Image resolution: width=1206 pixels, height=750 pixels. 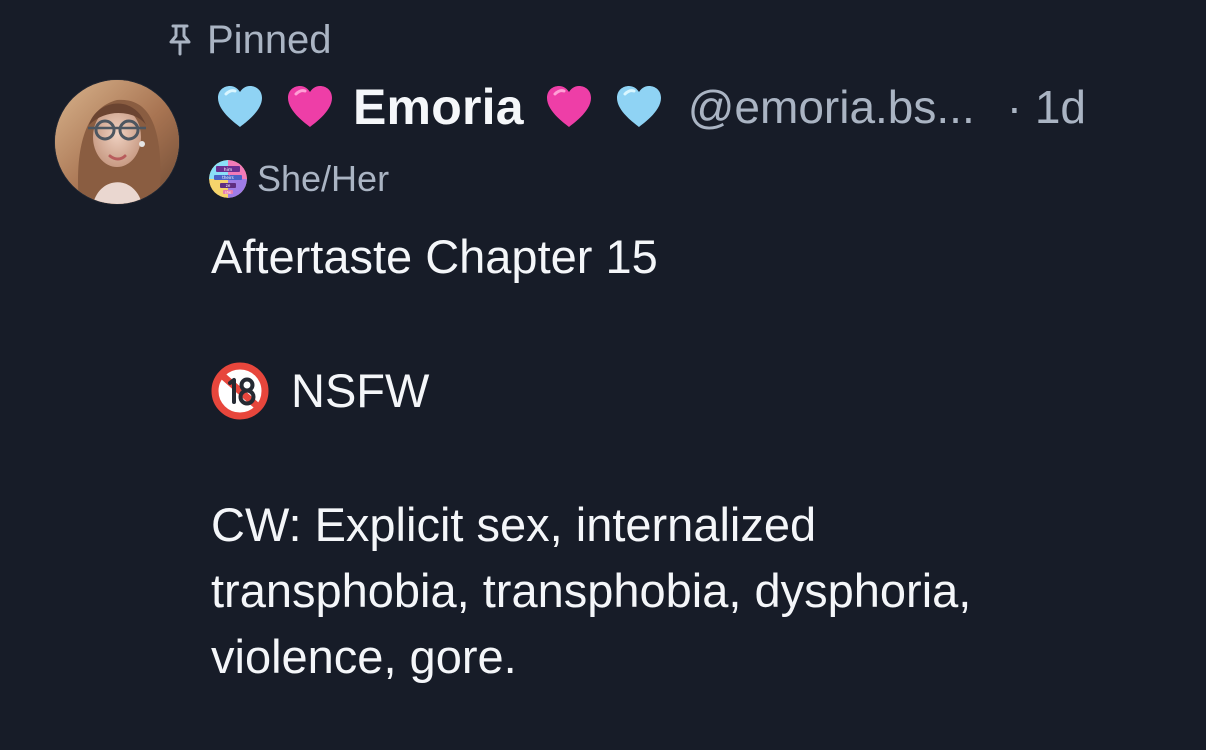 I want to click on pronoun-badge-text: him, so click(x=228, y=170).